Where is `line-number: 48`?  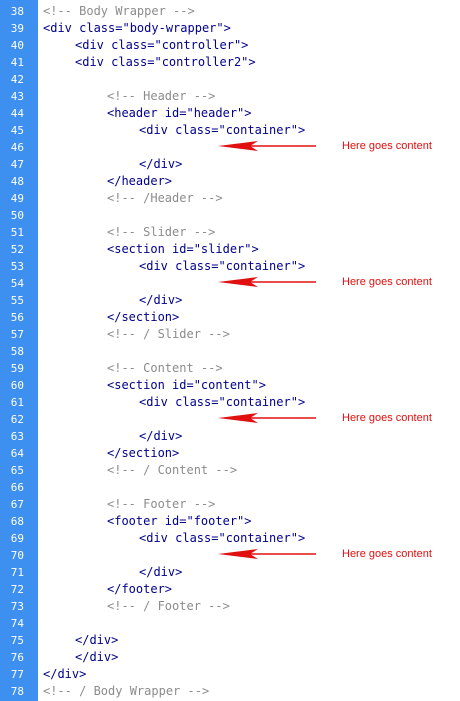 line-number: 48 is located at coordinates (17, 181).